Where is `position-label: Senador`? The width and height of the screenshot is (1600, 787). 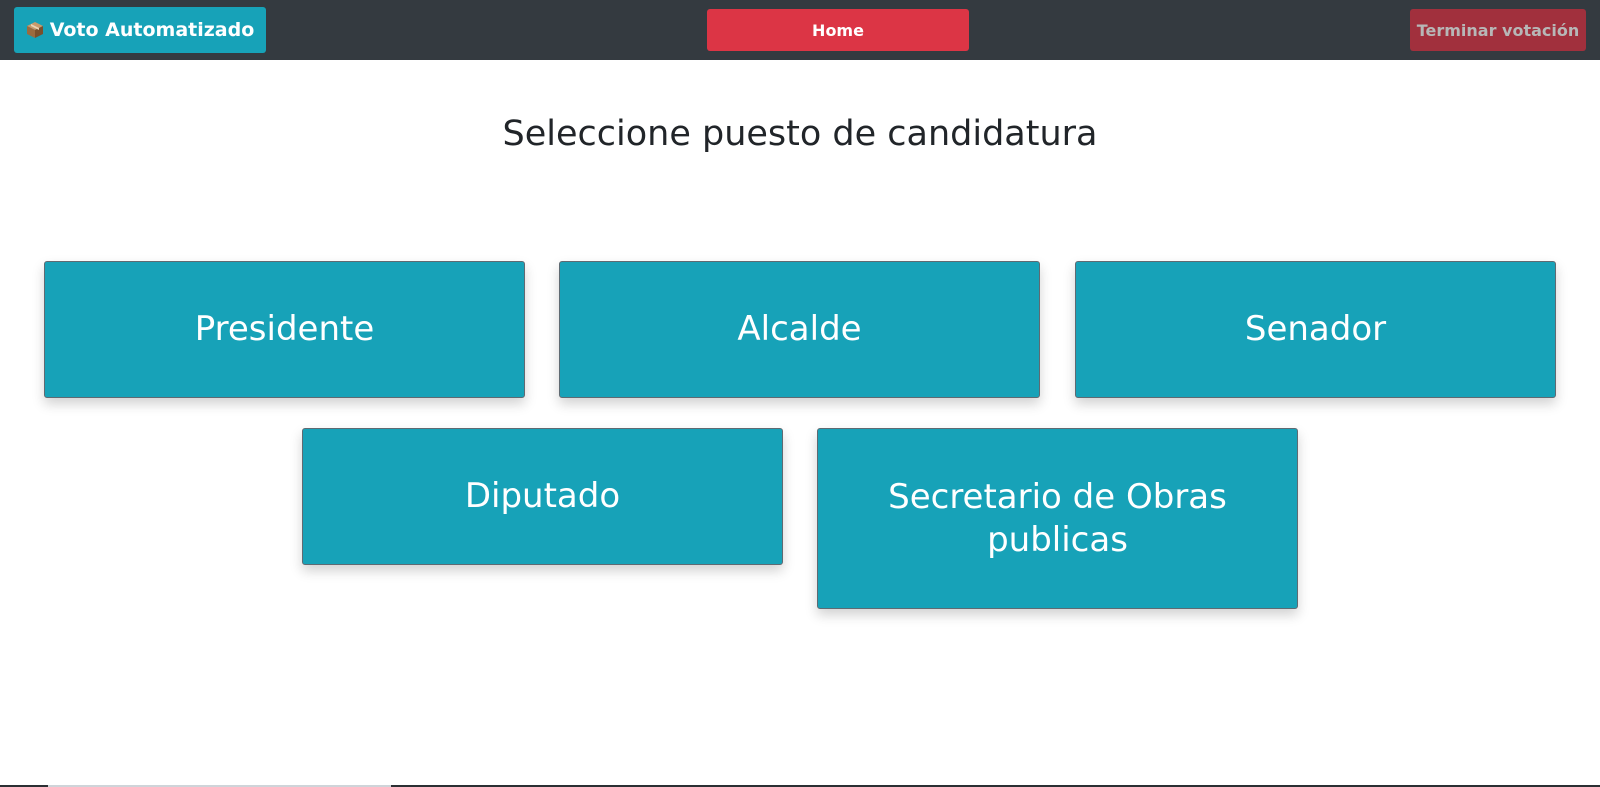
position-label: Senador is located at coordinates (1315, 329).